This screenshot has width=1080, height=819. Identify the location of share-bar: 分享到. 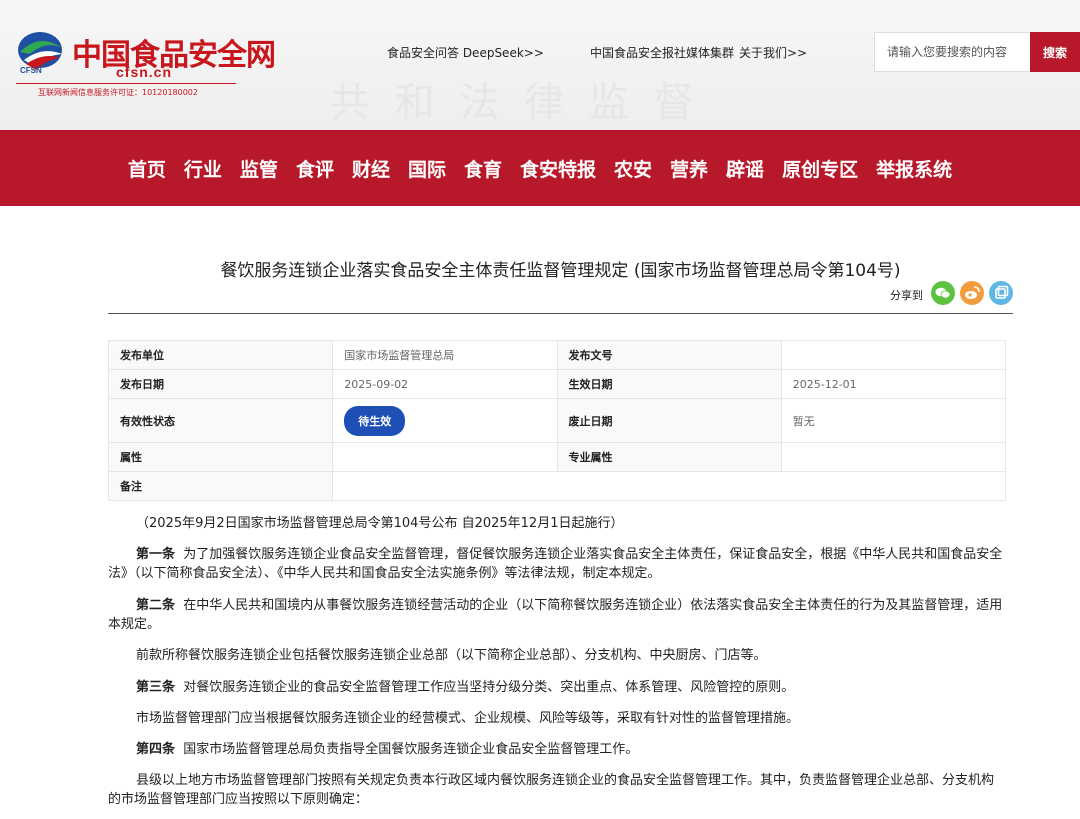
(952, 294).